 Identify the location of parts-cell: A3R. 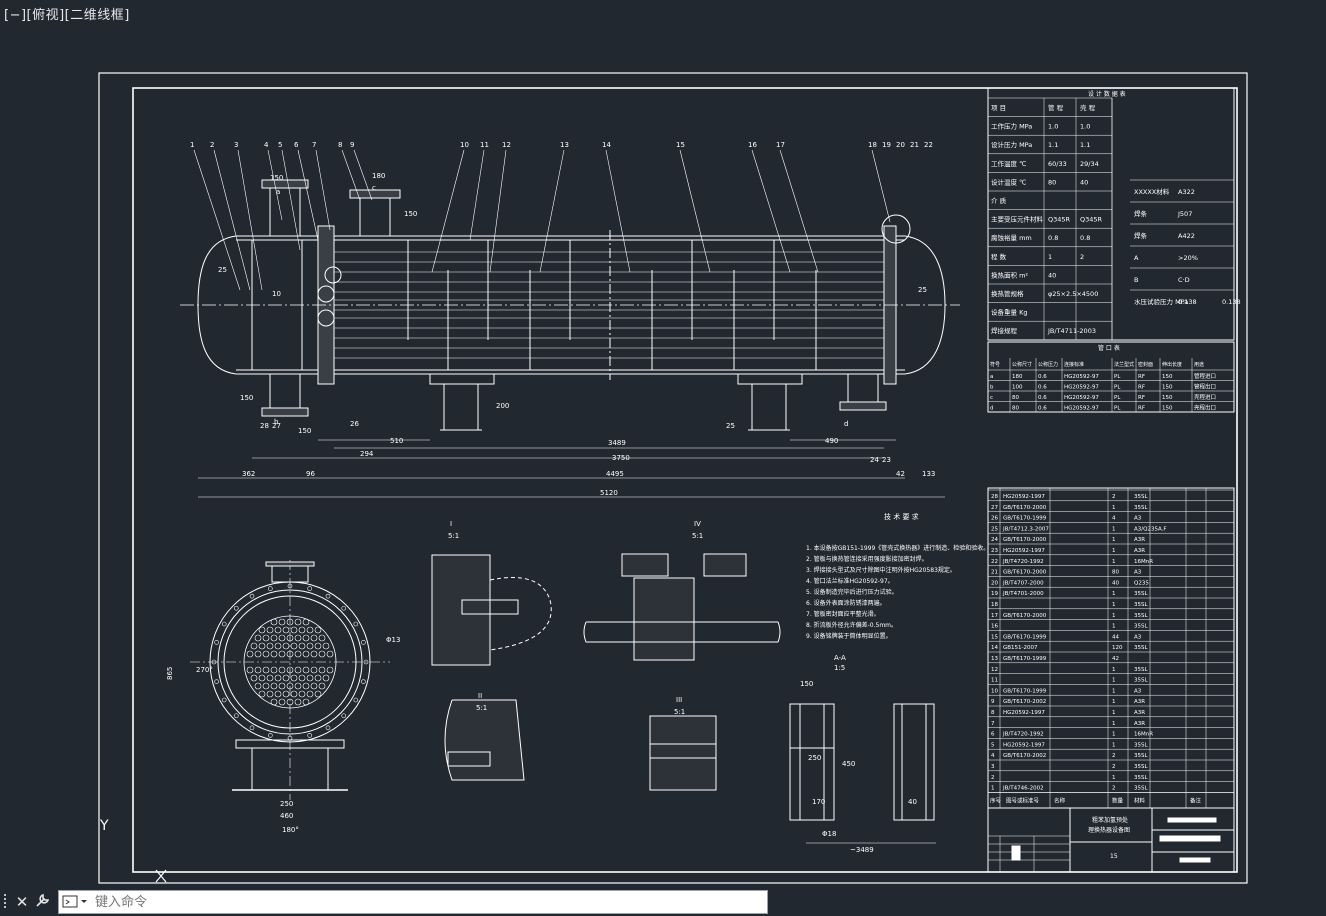
(1139, 724).